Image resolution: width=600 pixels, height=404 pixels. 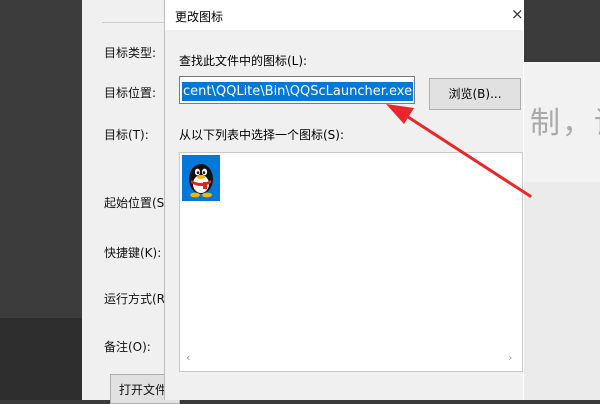 What do you see at coordinates (188, 357) in the screenshot?
I see `scroll-left-icon: ‹` at bounding box center [188, 357].